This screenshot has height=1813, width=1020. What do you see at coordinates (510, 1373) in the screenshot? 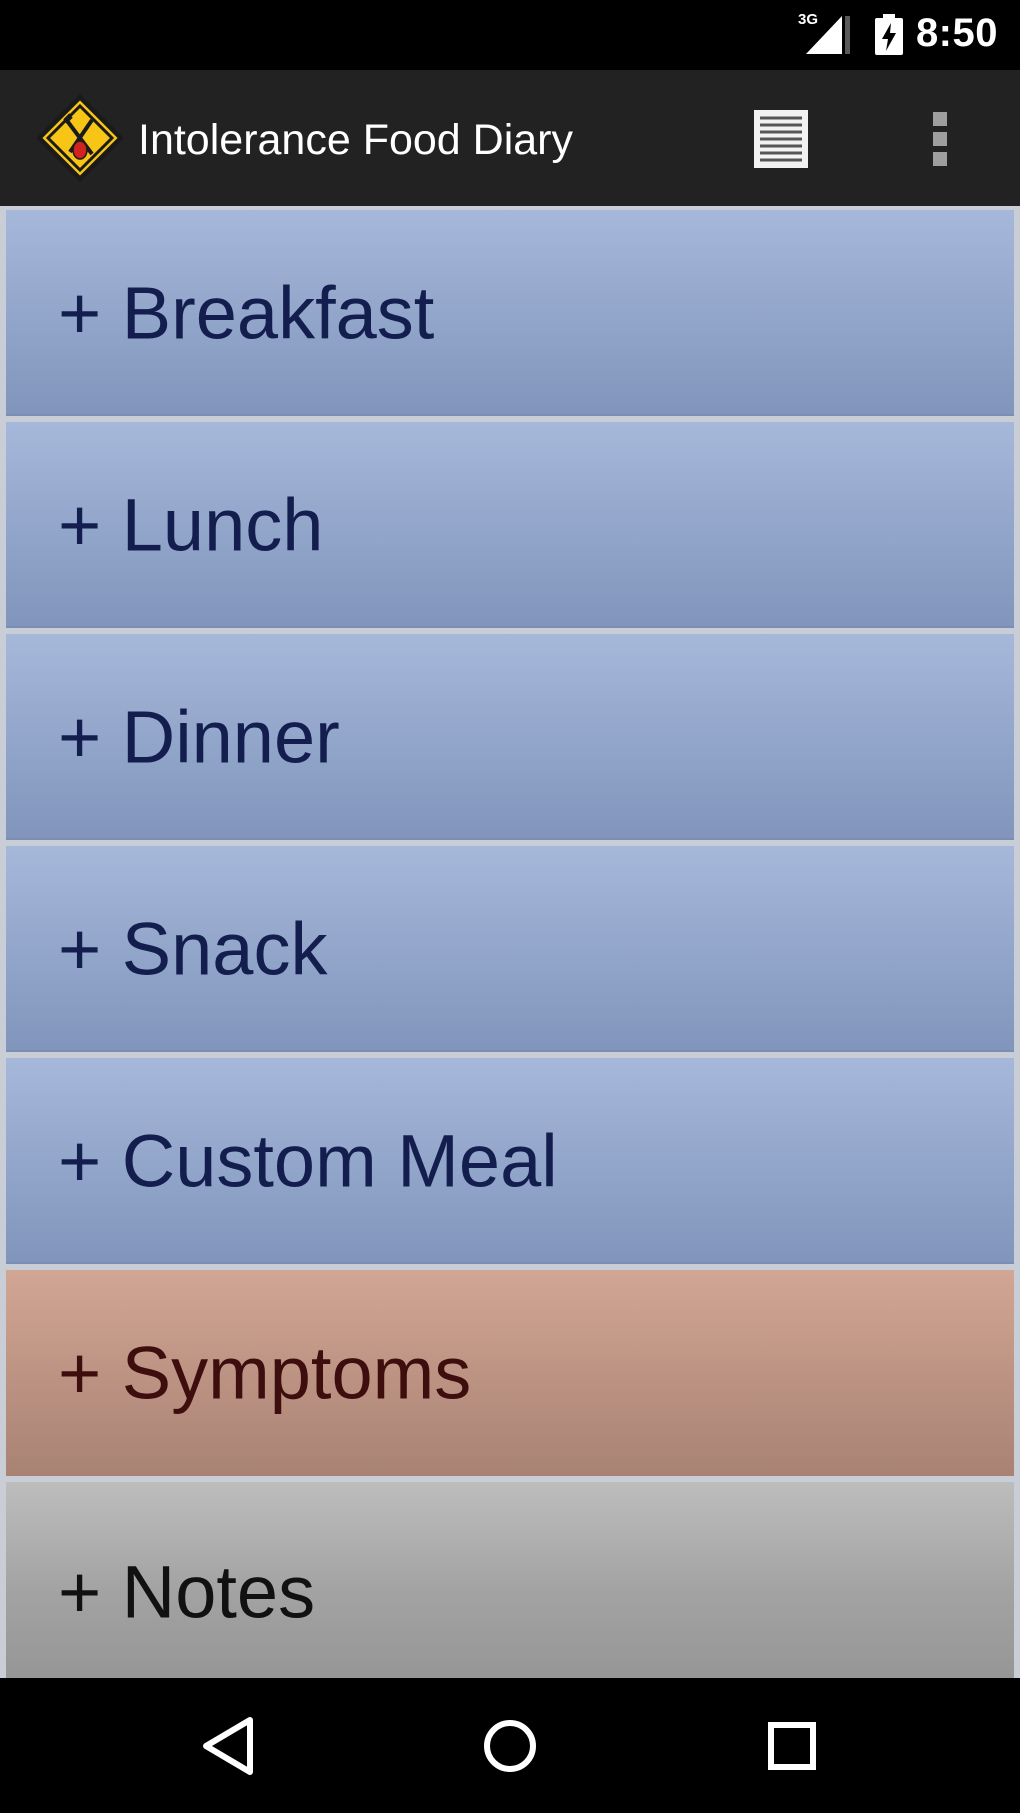
I see `symptoms-entry-button: + Symptoms` at bounding box center [510, 1373].